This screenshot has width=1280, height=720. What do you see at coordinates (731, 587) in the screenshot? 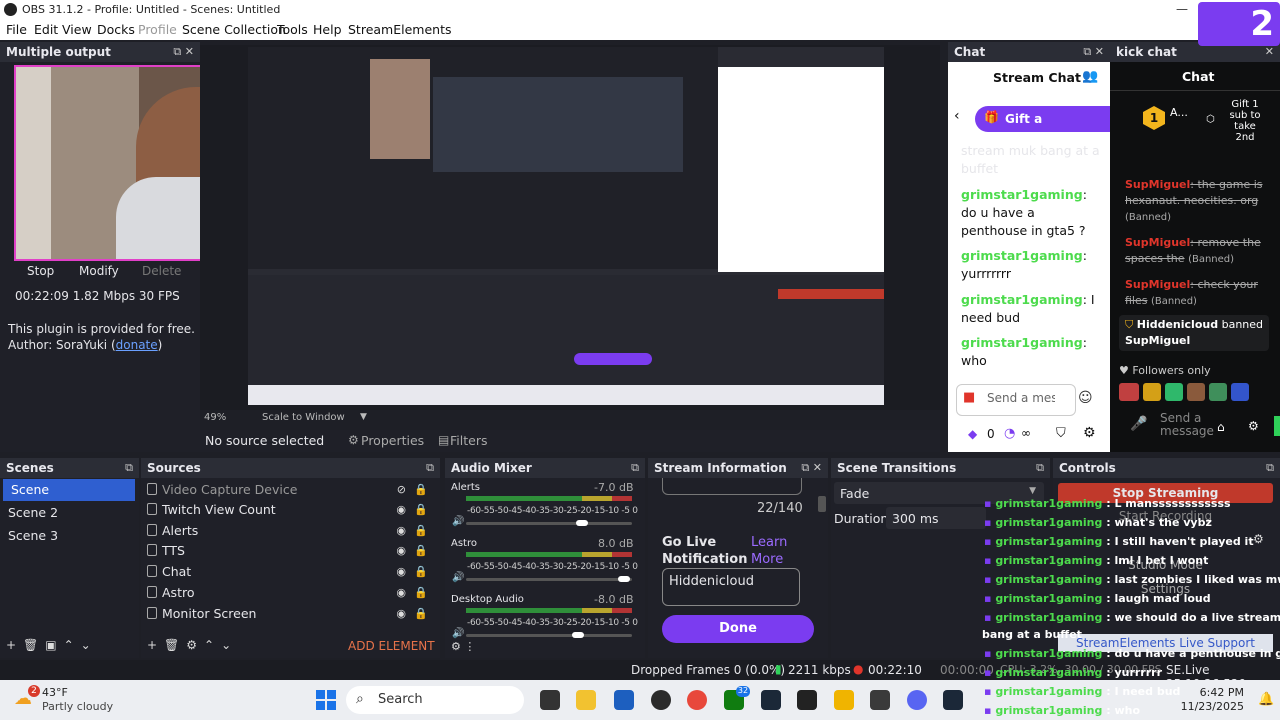
I see `notification-input: Hiddenicloud` at bounding box center [731, 587].